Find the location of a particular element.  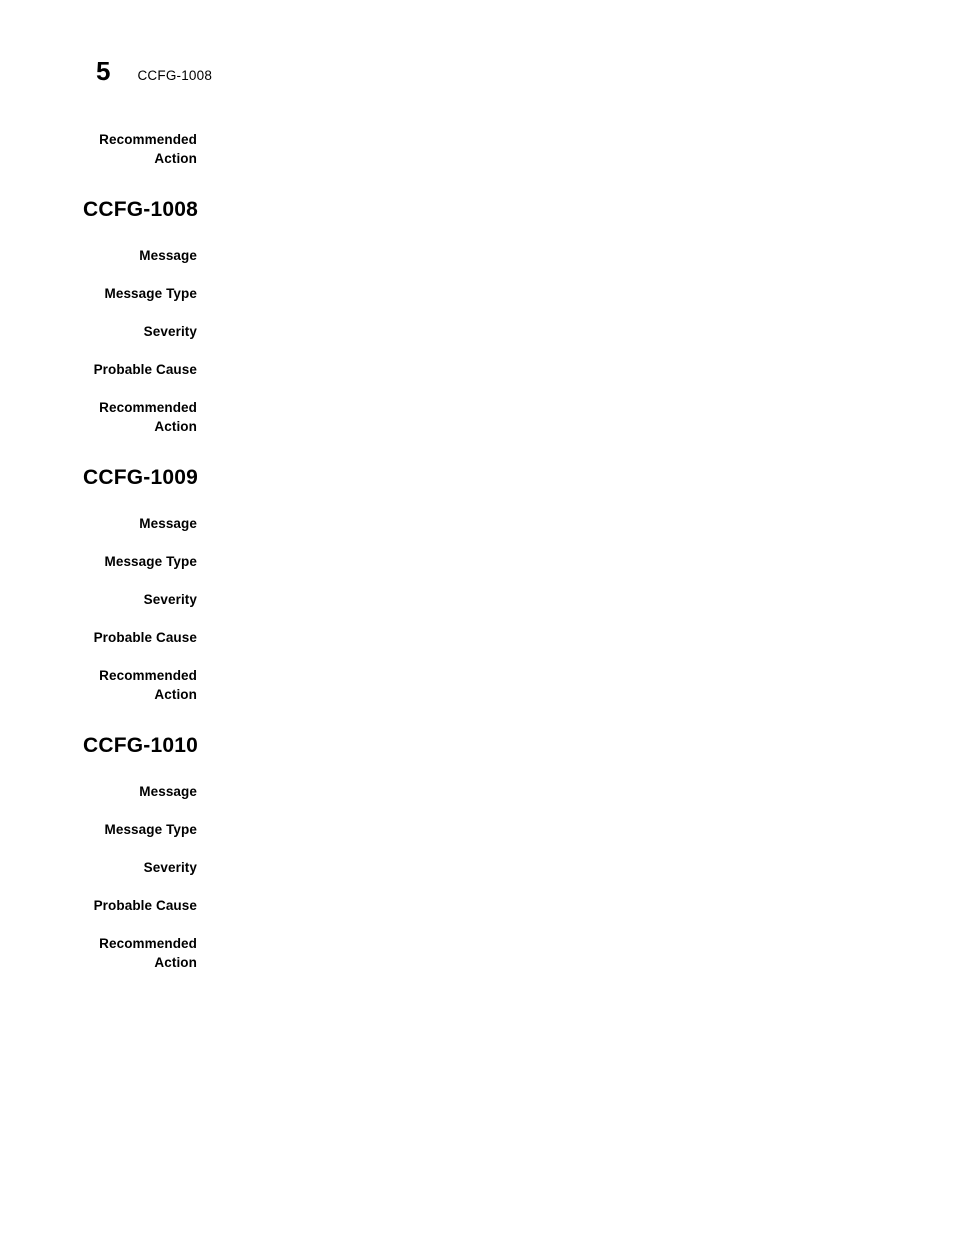

section-heading-ccfg-1008: CCFG-1008 is located at coordinates (141, 209).